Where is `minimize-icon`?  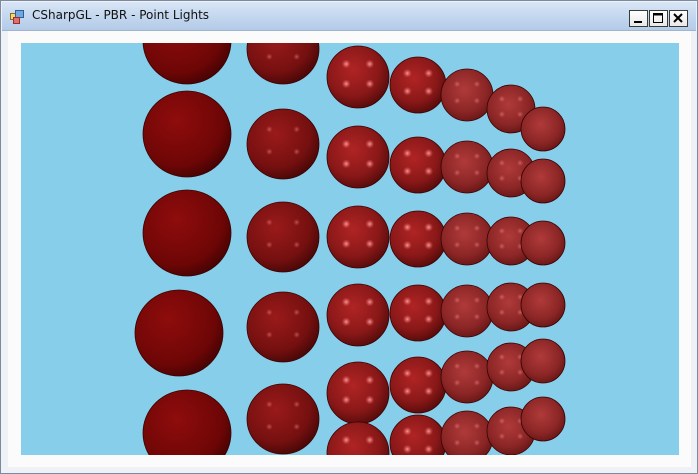 minimize-icon is located at coordinates (638, 22).